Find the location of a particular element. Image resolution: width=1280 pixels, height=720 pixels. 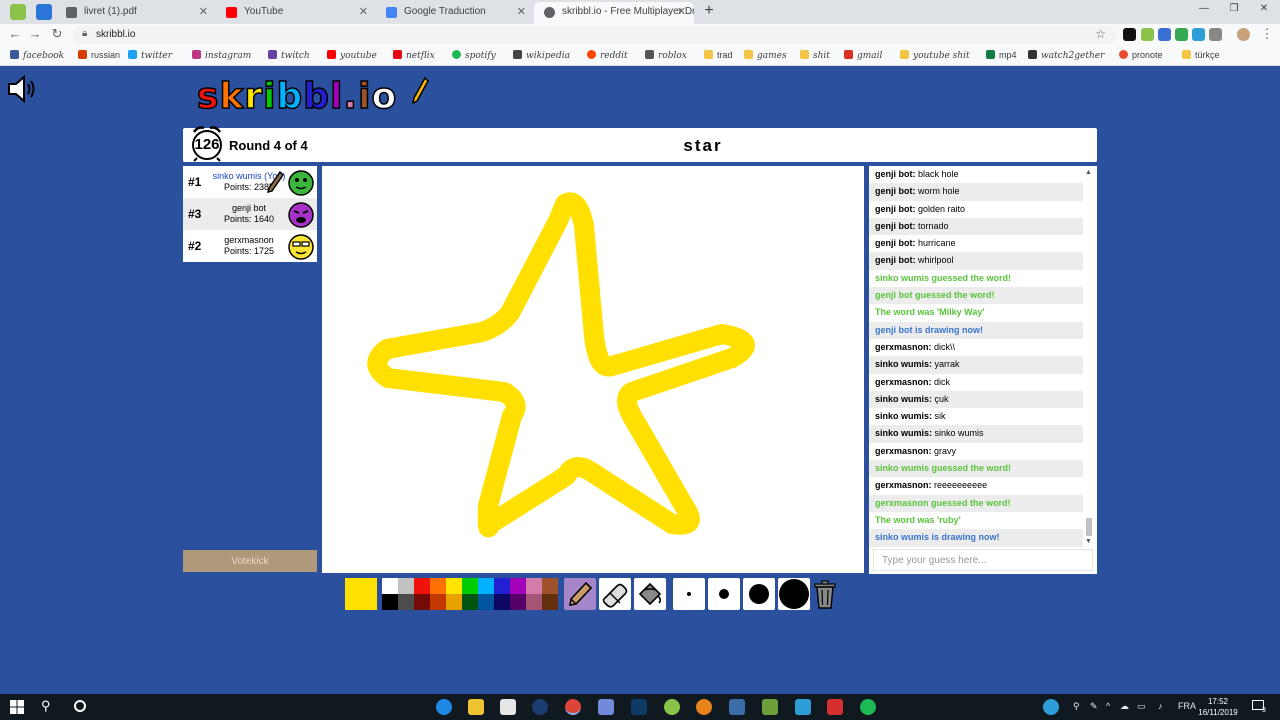

bookmark-wikipedia: wikipedia is located at coordinates (541, 55).